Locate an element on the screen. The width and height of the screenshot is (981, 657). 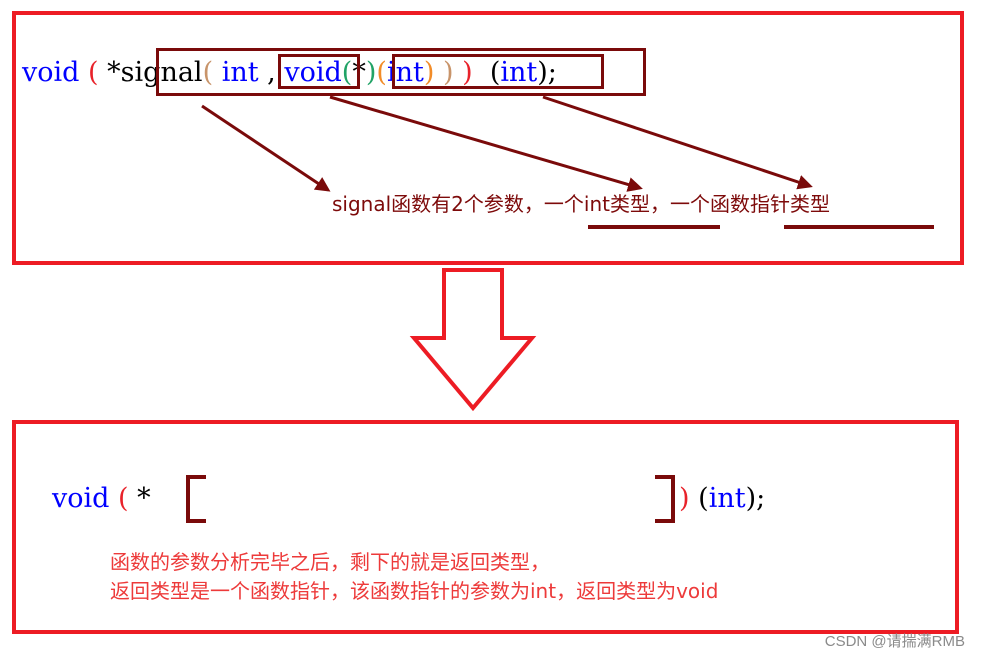
arrow-to-int-type is located at coordinates (486, 143).